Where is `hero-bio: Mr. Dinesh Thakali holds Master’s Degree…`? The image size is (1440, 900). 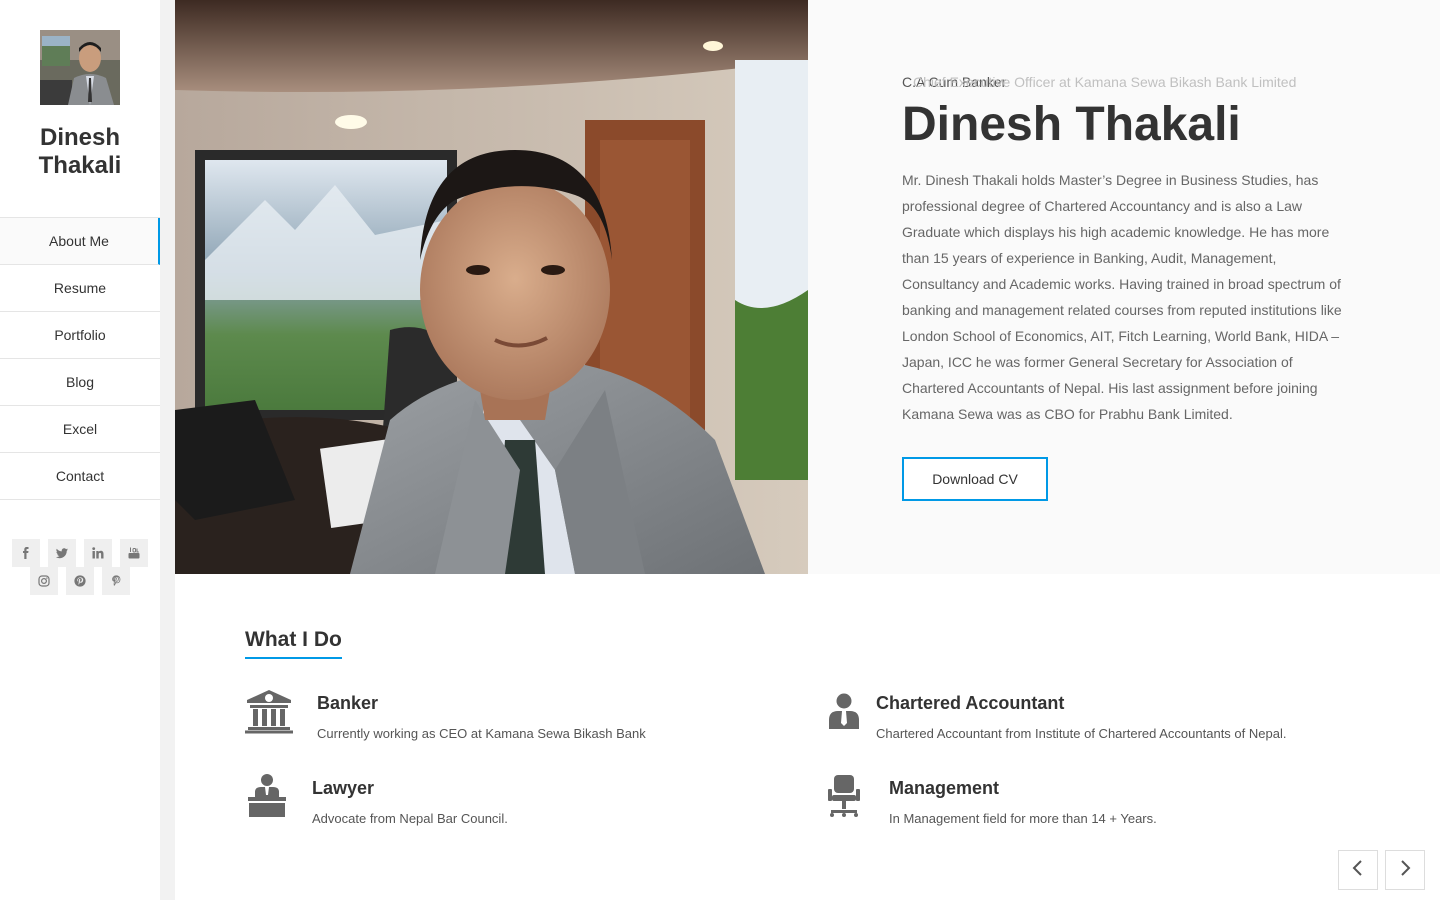 hero-bio: Mr. Dinesh Thakali holds Master’s Degree… is located at coordinates (1122, 297).